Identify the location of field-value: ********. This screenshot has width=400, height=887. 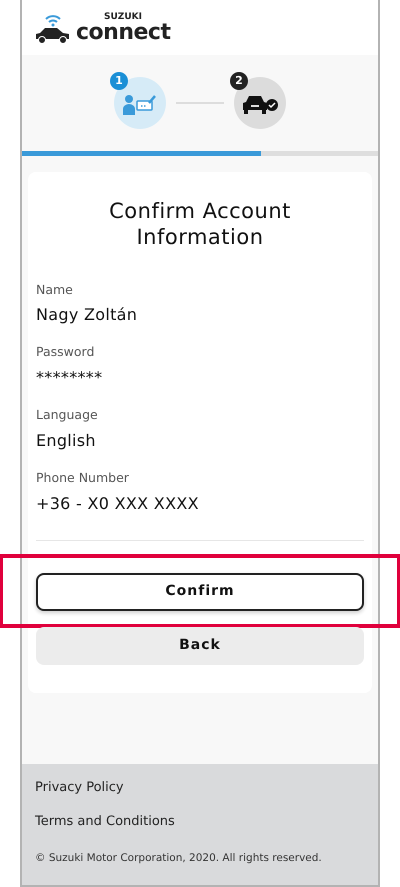
(70, 378).